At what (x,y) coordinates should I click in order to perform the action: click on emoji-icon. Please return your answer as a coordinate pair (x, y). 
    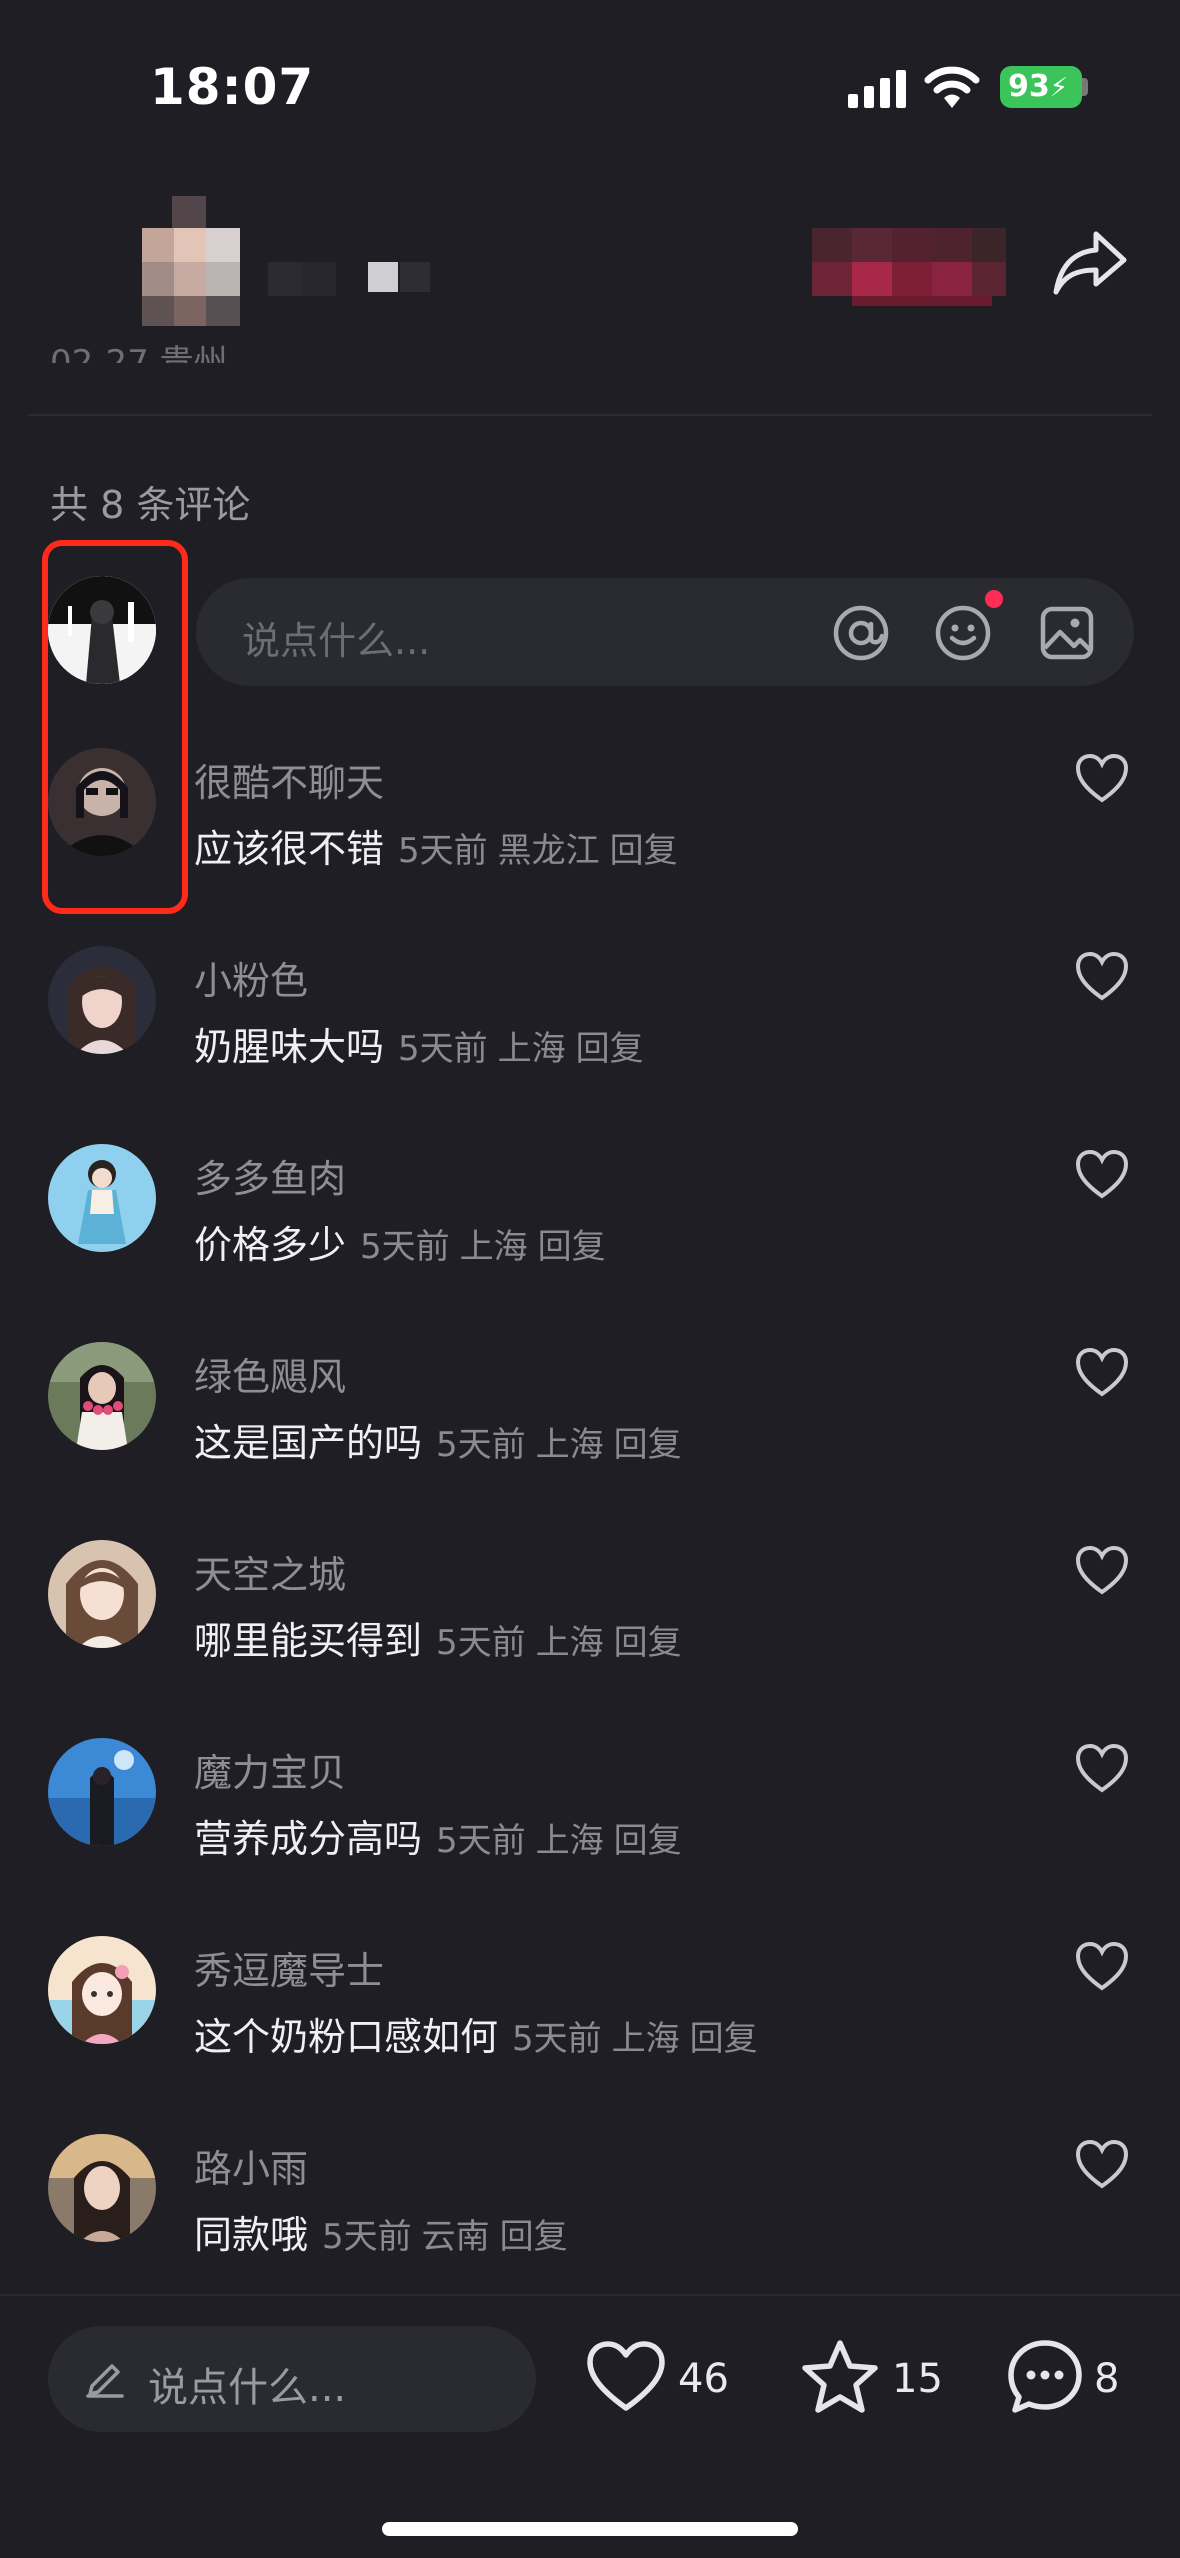
    Looking at the image, I should click on (963, 633).